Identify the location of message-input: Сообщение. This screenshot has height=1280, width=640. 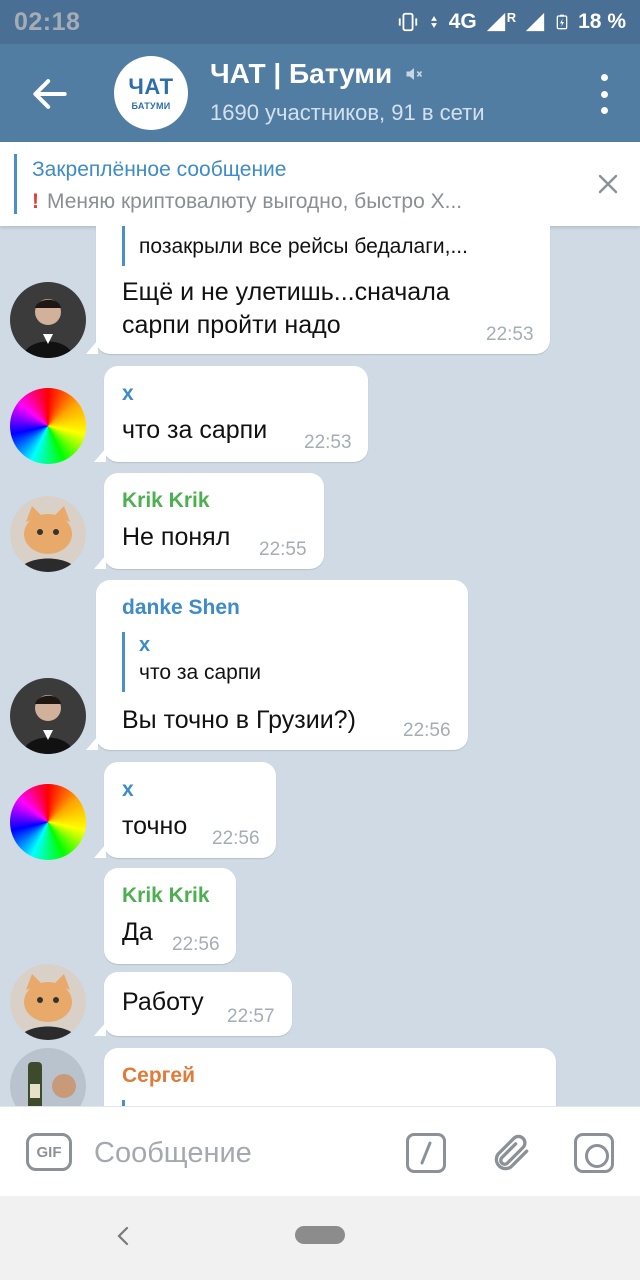
(173, 1153).